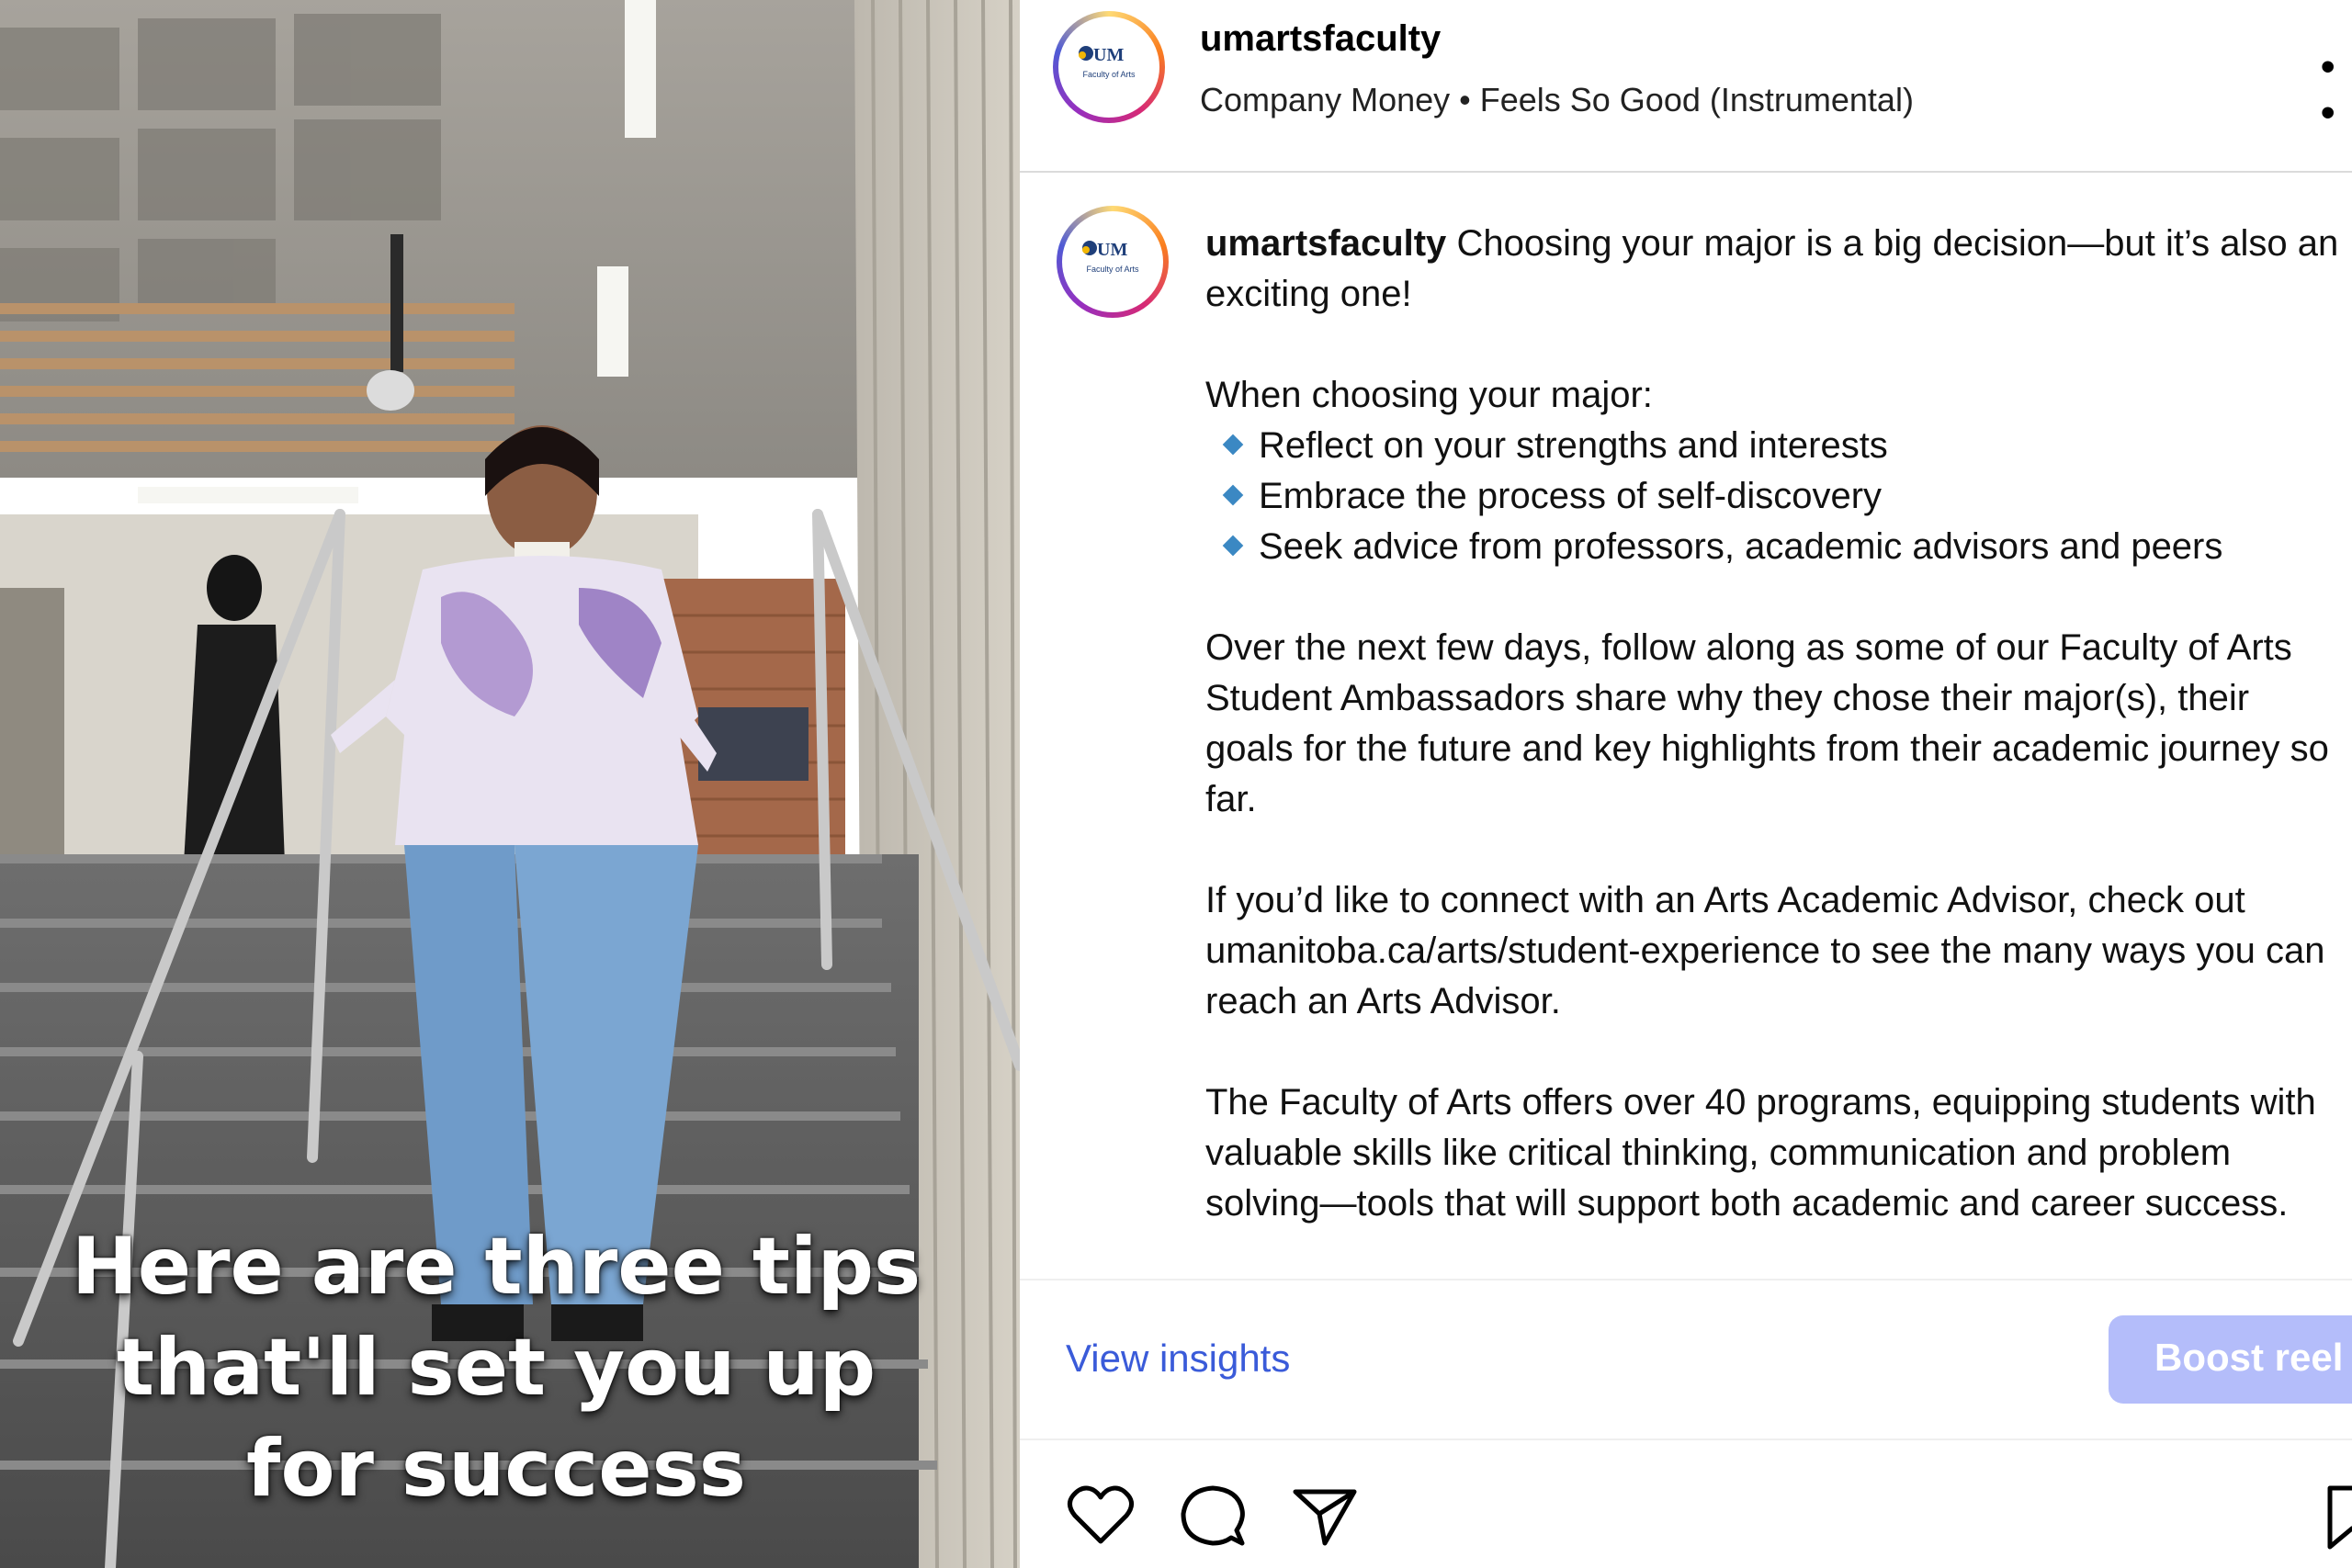 This screenshot has width=2352, height=1568. I want to click on video-caption-line-3: for success, so click(496, 1469).